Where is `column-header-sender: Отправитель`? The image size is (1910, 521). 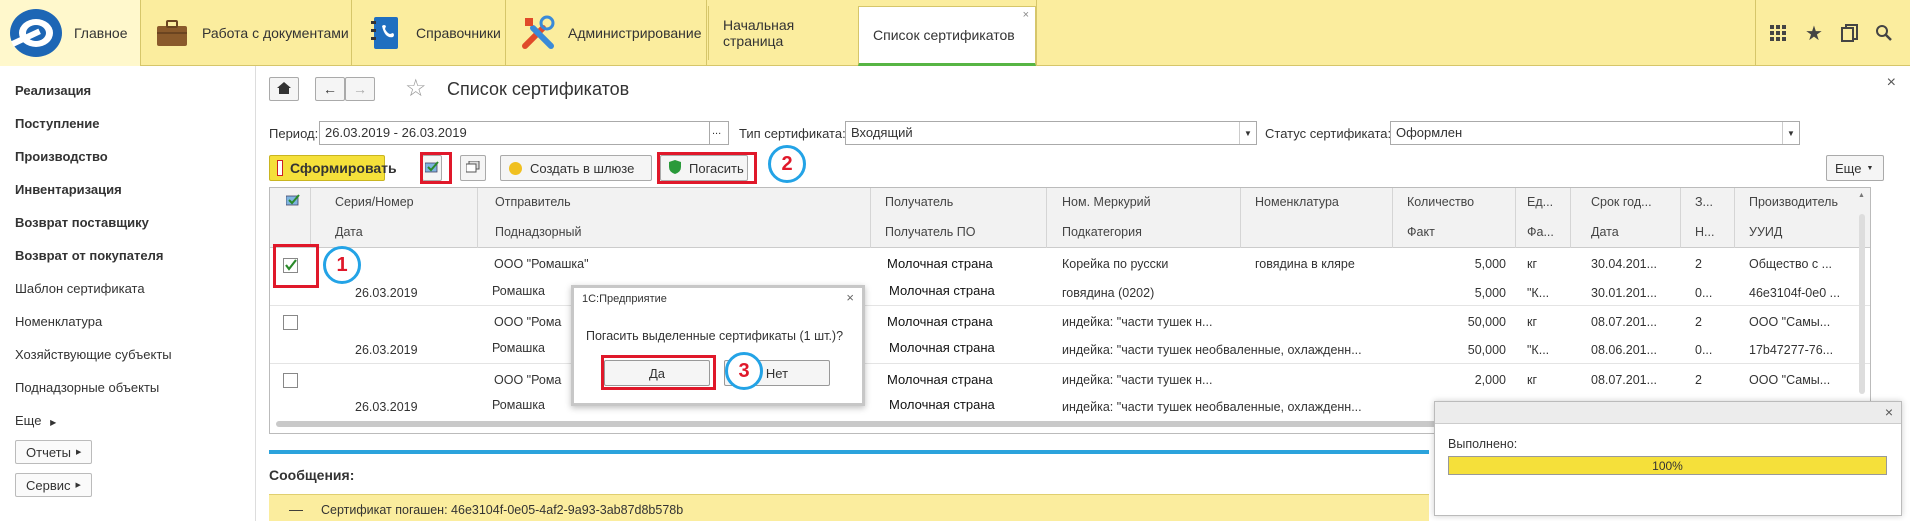 column-header-sender: Отправитель is located at coordinates (533, 202).